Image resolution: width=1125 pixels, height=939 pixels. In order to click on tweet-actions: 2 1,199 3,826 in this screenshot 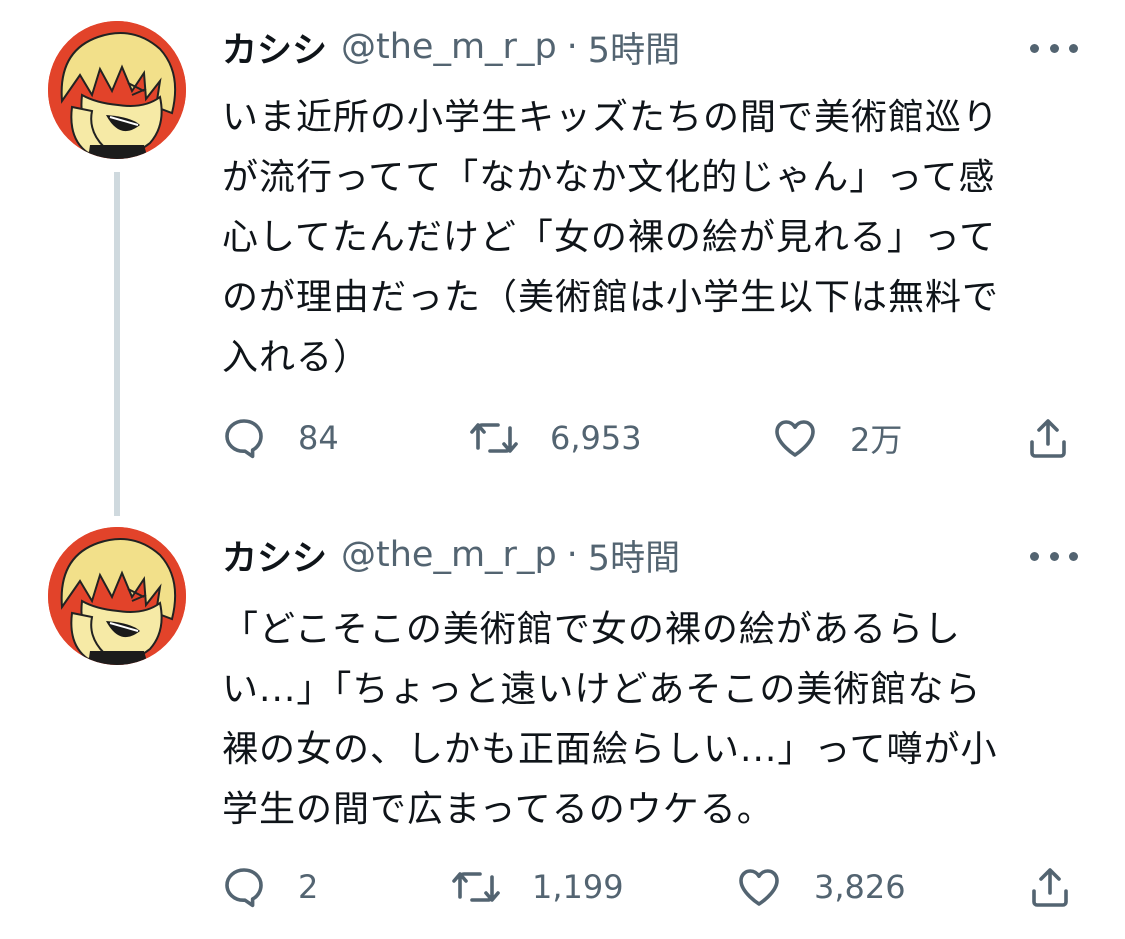, I will do `click(562, 887)`.